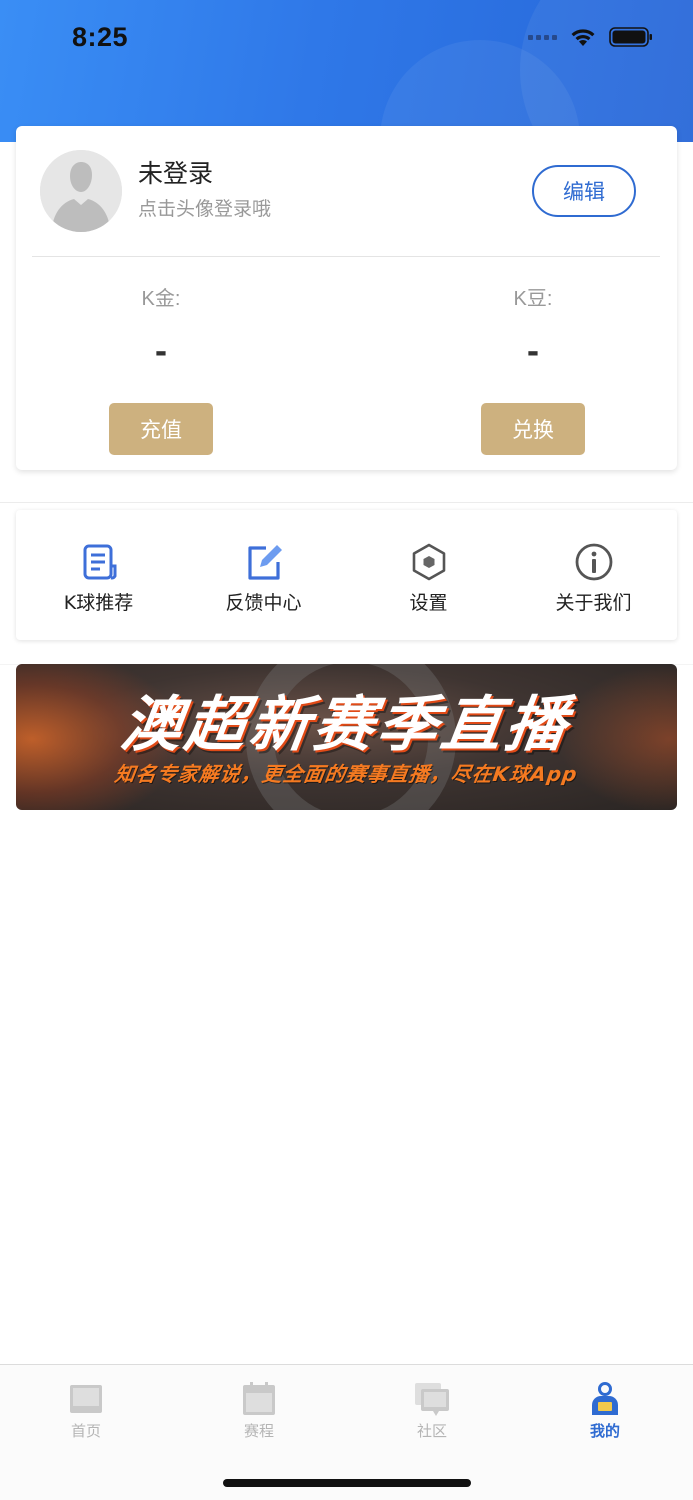 Image resolution: width=693 pixels, height=1500 pixels. Describe the element at coordinates (346, 502) in the screenshot. I see `section-divider` at that location.